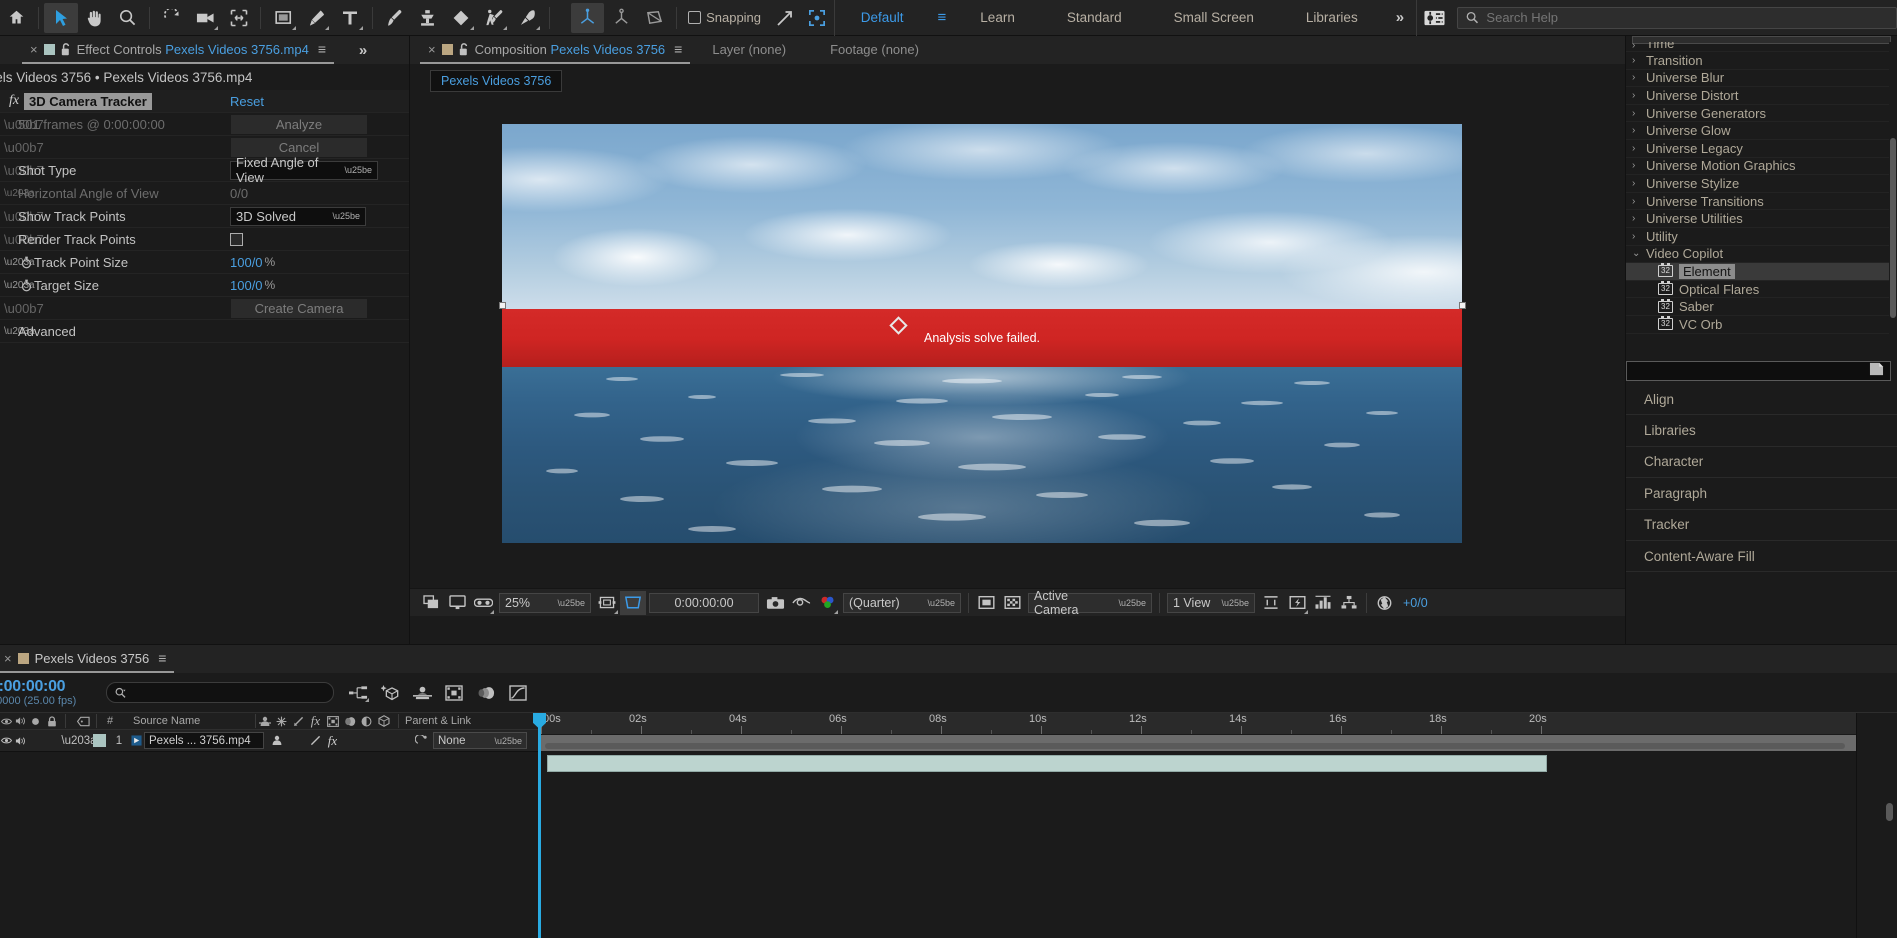  What do you see at coordinates (358, 693) in the screenshot?
I see `composition-mini-flowchart-icon` at bounding box center [358, 693].